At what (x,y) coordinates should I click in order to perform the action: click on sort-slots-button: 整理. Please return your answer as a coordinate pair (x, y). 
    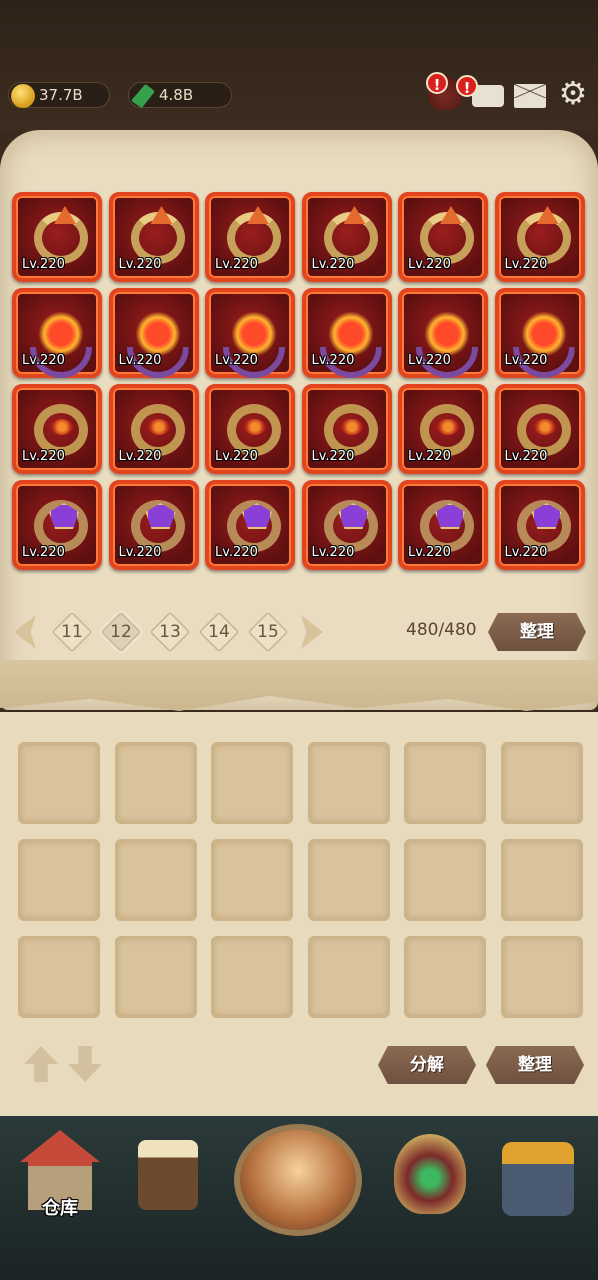
    Looking at the image, I should click on (535, 1065).